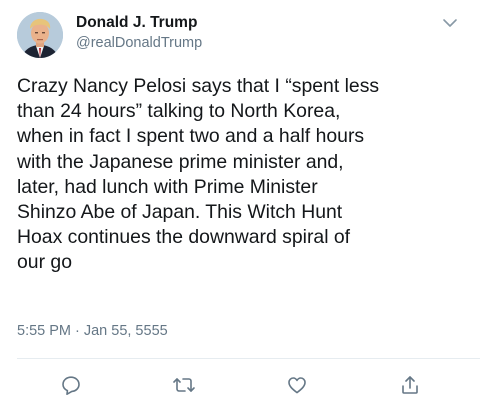 This screenshot has width=480, height=410. I want to click on like-button, so click(297, 385).